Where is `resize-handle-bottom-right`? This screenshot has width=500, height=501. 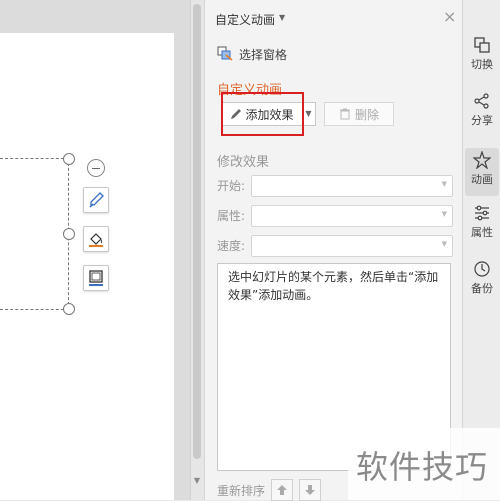
resize-handle-bottom-right is located at coordinates (69, 309).